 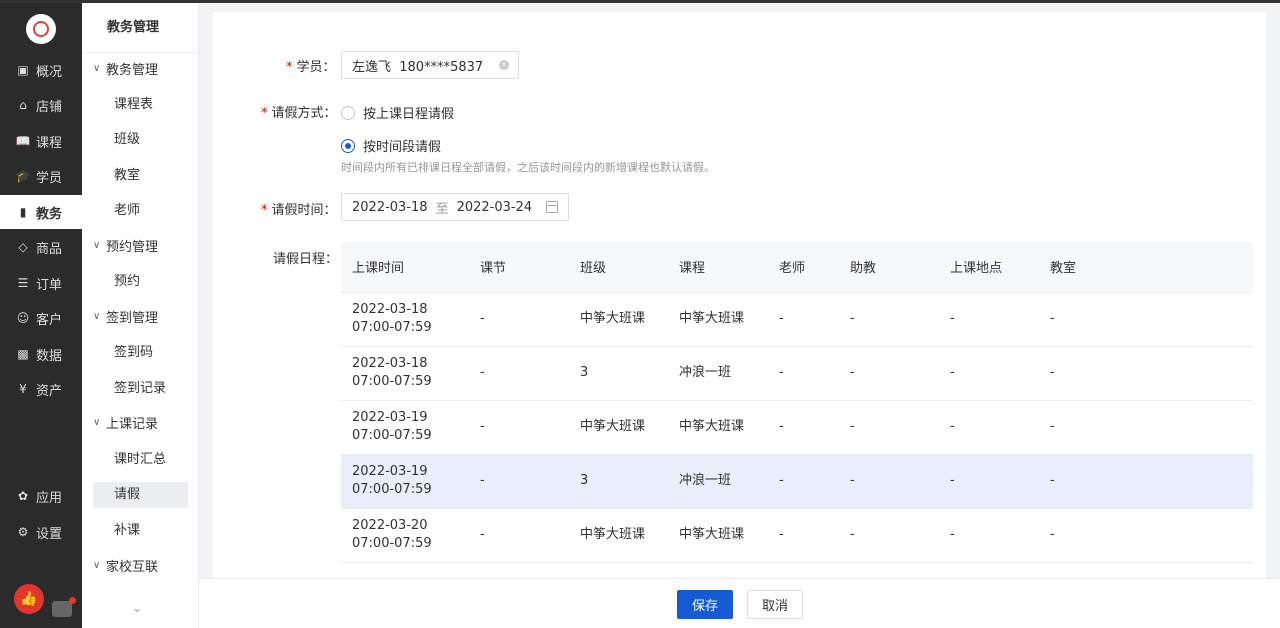 I want to click on table-row: 2022-03-18 07:00-07:59-3 冲浪一班 - - - -, so click(x=797, y=373).